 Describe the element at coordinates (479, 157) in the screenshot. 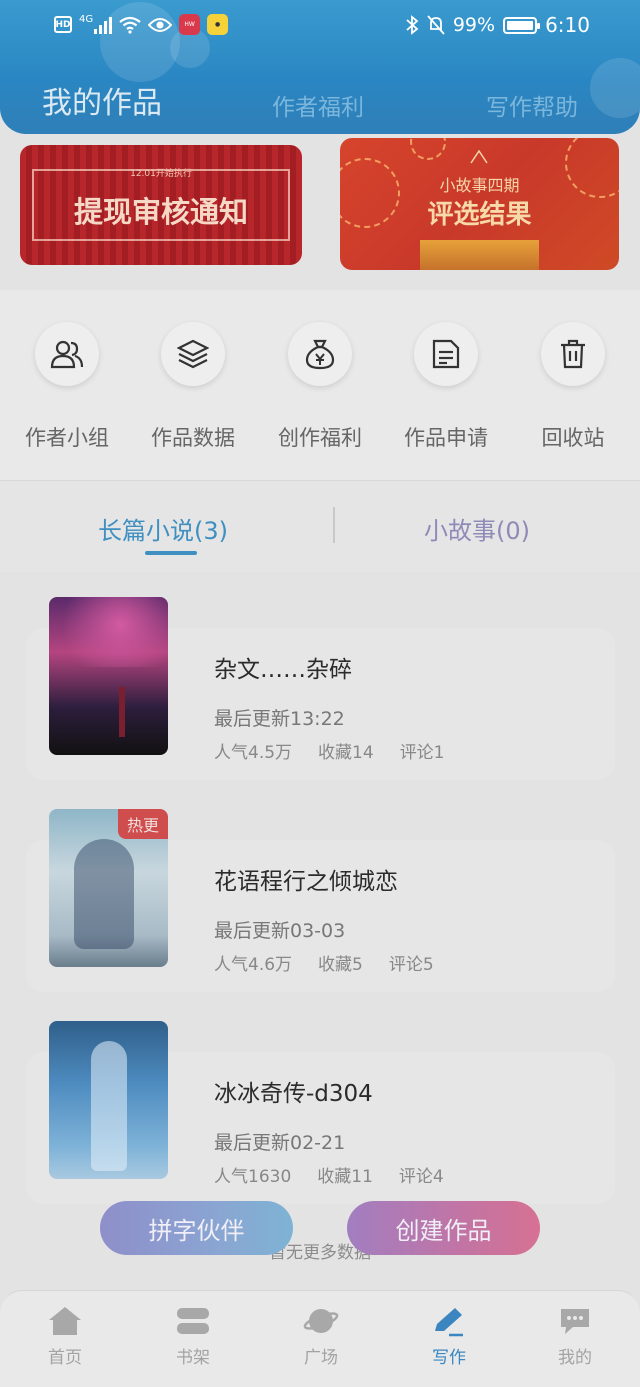

I see `crown-icon` at that location.